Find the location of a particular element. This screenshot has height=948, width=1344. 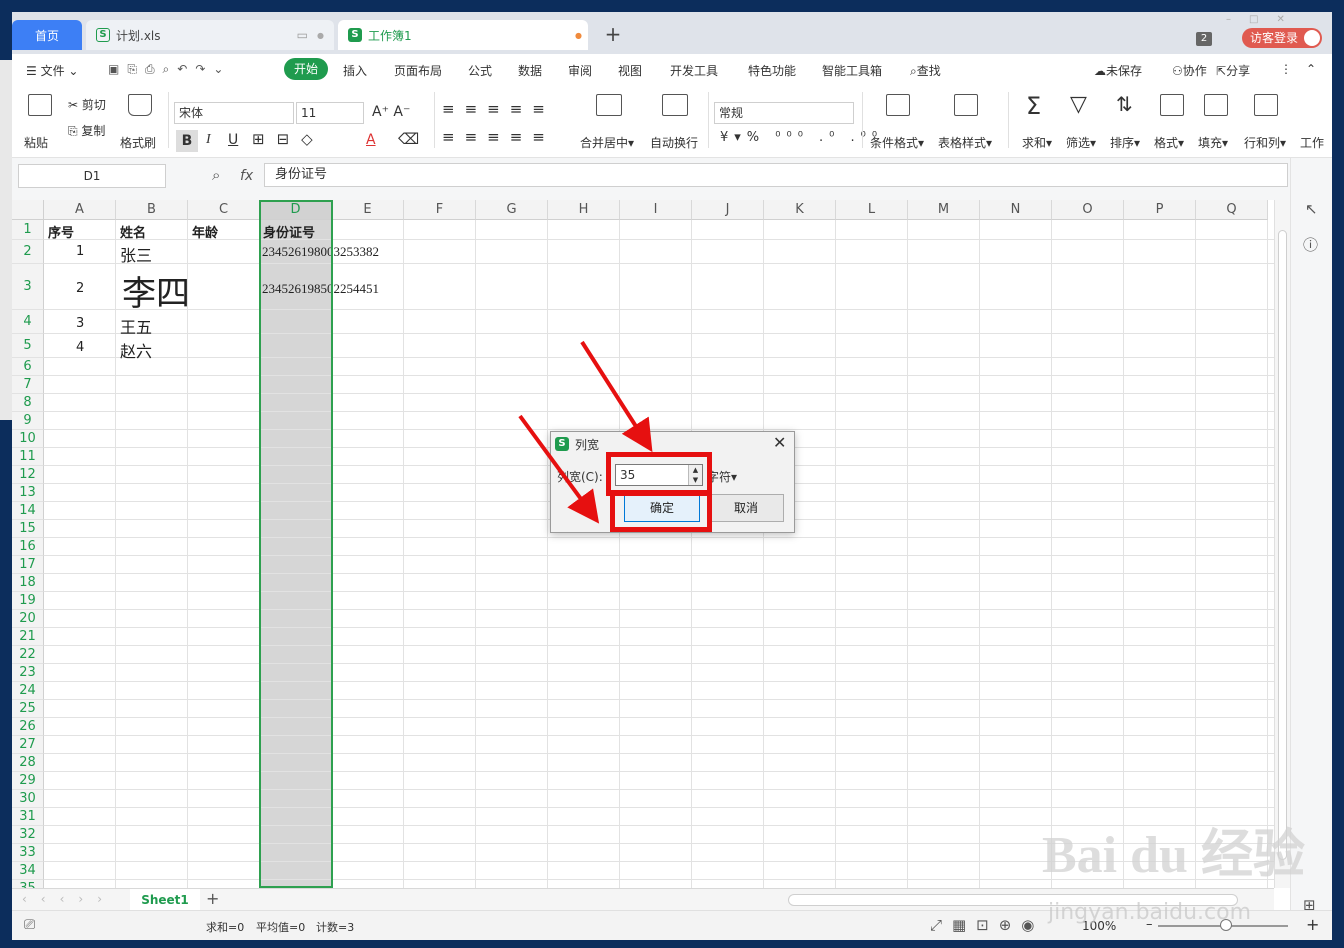

arrow-to-input is located at coordinates (616, 396).